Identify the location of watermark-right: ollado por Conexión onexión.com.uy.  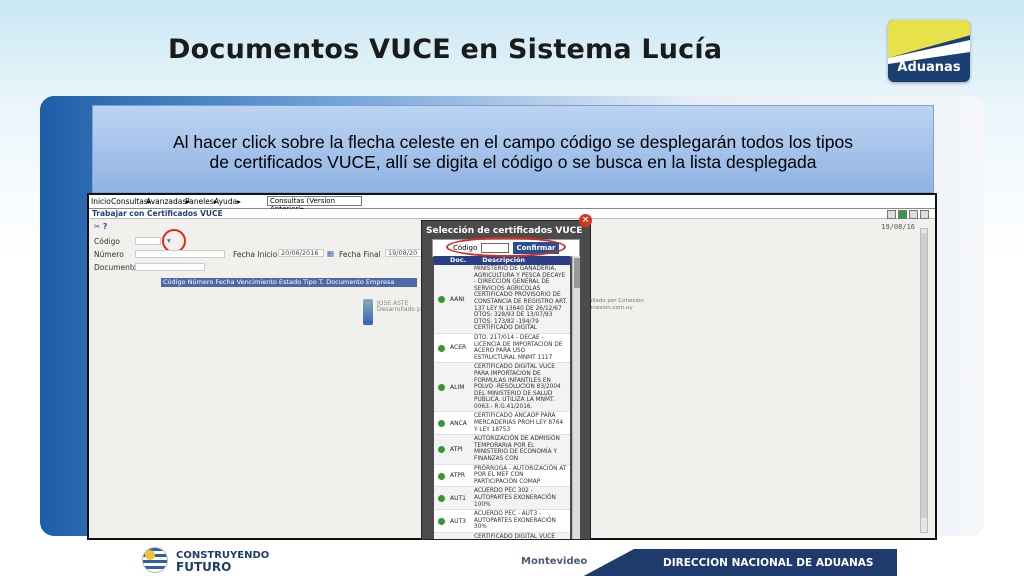
(616, 305).